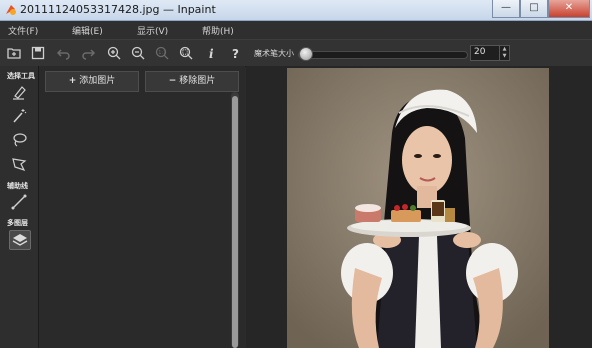 The image size is (592, 348). Describe the element at coordinates (152, 30) in the screenshot. I see `menu-view: 显示(V)` at that location.